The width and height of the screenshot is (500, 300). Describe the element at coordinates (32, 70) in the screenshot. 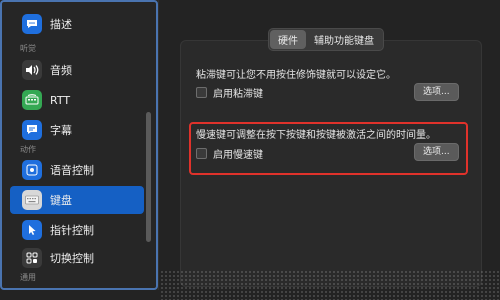

I see `speaker-icon` at that location.